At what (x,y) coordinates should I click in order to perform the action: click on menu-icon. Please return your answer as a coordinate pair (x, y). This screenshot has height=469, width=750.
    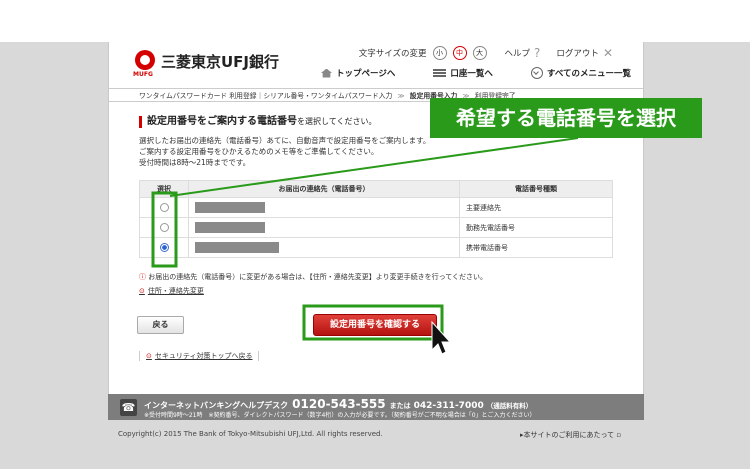
    Looking at the image, I should click on (536, 73).